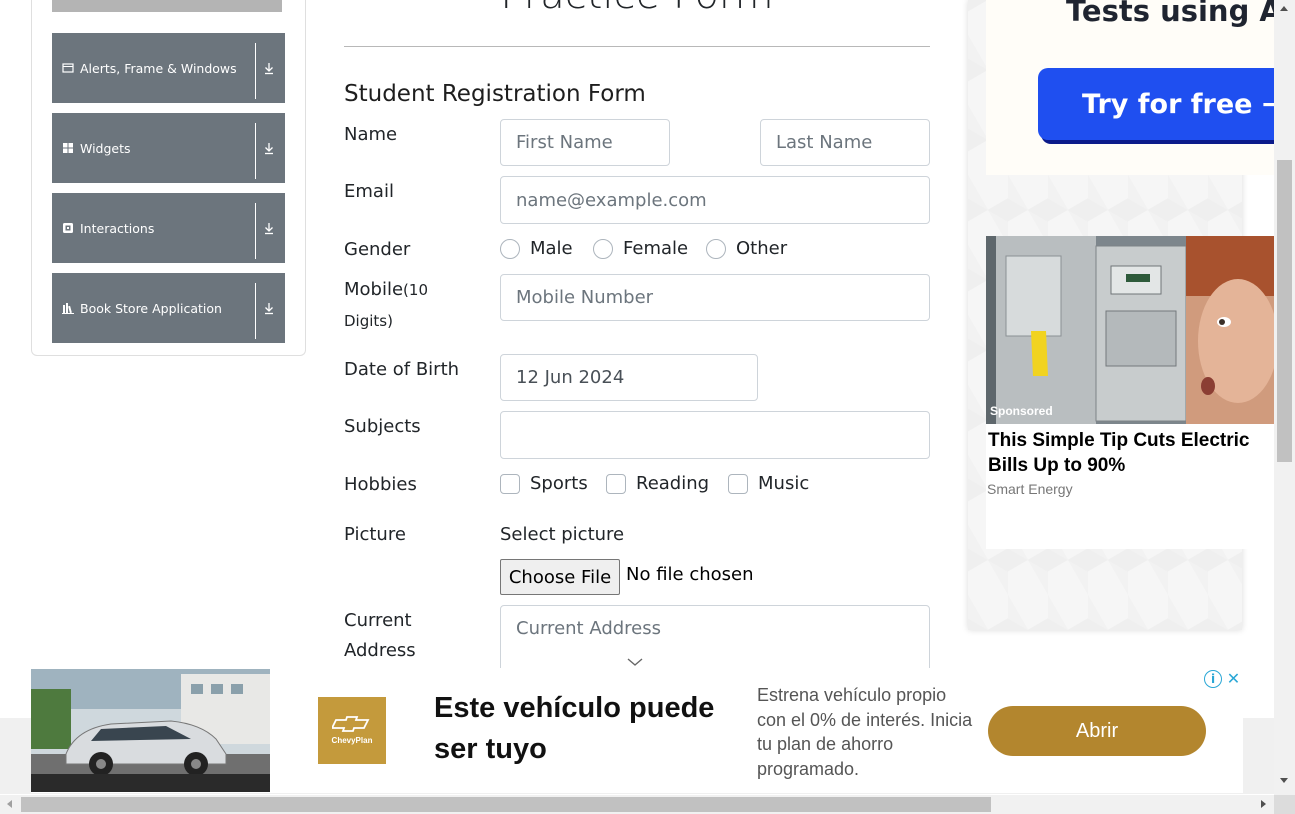 This screenshot has width=1295, height=814. Describe the element at coordinates (715, 435) in the screenshot. I see `subjects-input` at that location.